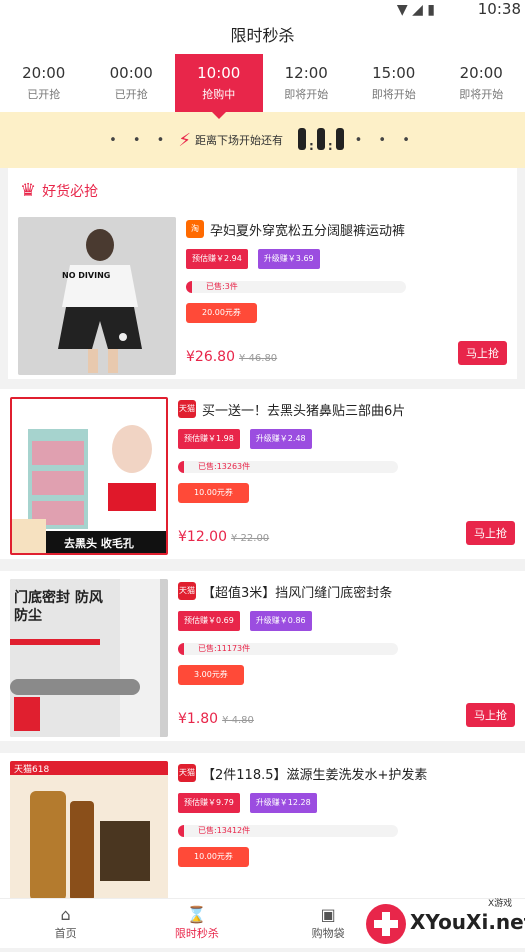  I want to click on estimated-earn-badge: 预估赚￥1.98, so click(209, 439).